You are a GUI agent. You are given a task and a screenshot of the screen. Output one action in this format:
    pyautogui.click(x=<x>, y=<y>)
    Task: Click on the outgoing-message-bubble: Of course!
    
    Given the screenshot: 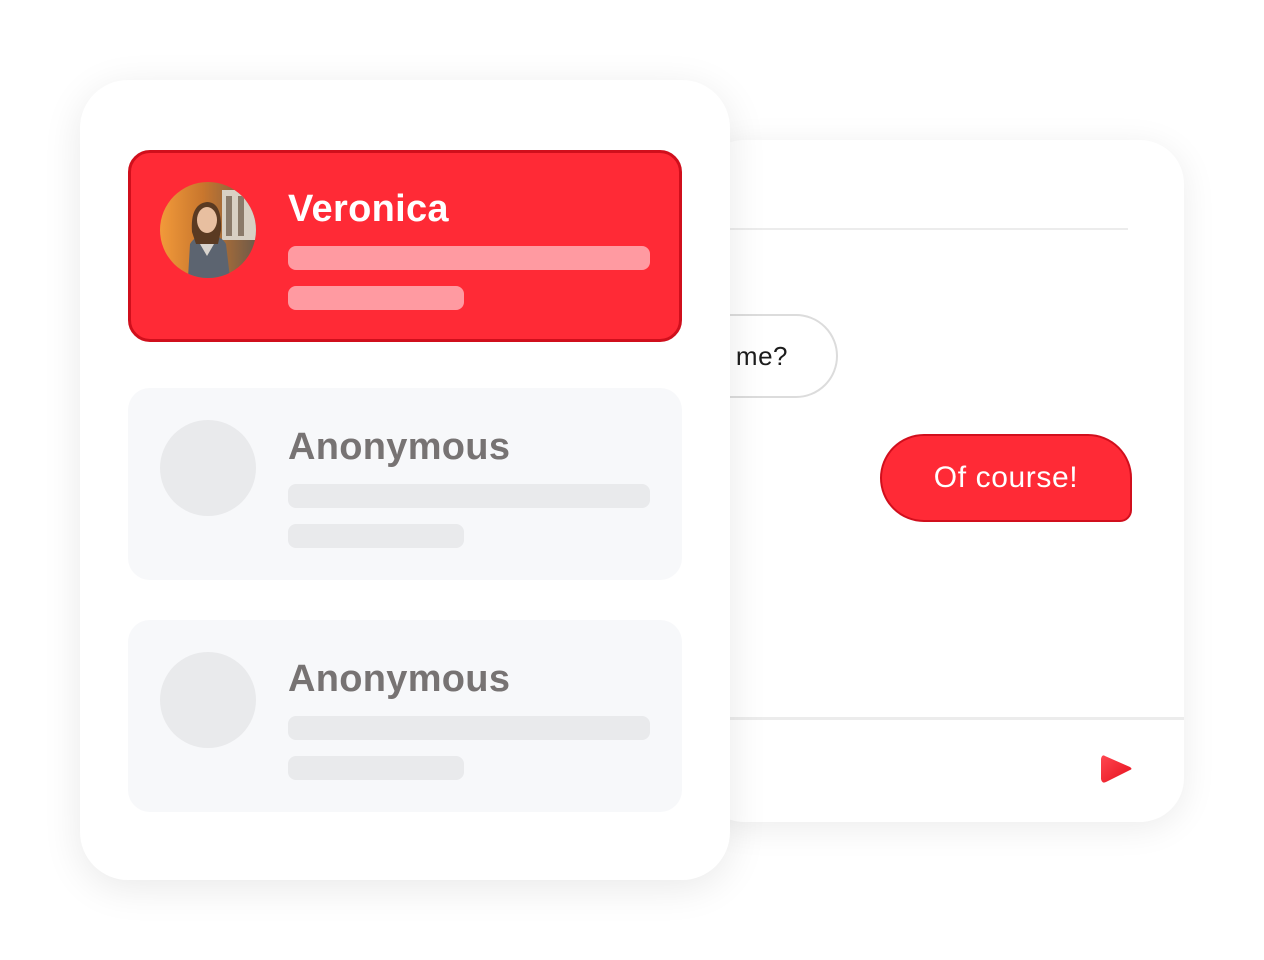 What is the action you would take?
    pyautogui.click(x=1006, y=478)
    